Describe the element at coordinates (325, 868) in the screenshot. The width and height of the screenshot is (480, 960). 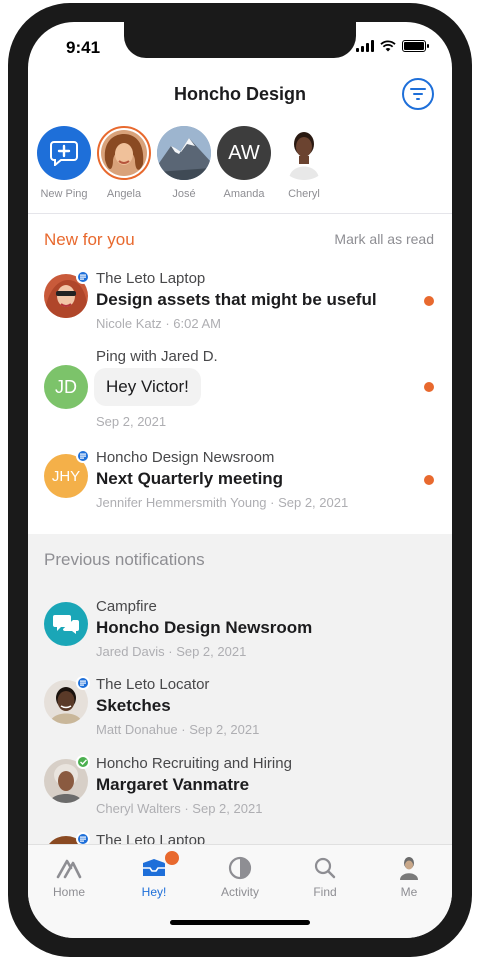
I see `search-icon` at that location.